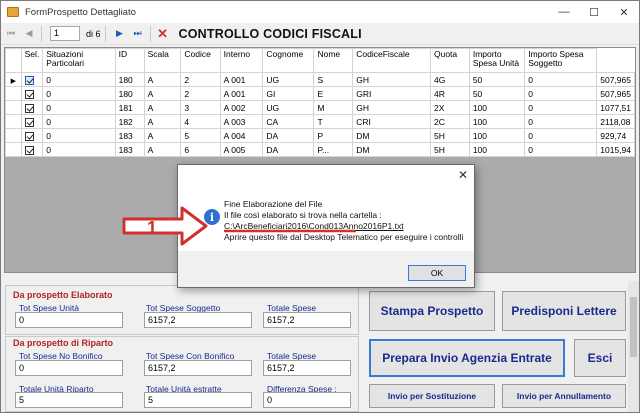  What do you see at coordinates (594, 12) in the screenshot?
I see `maximize-button: ☐` at bounding box center [594, 12].